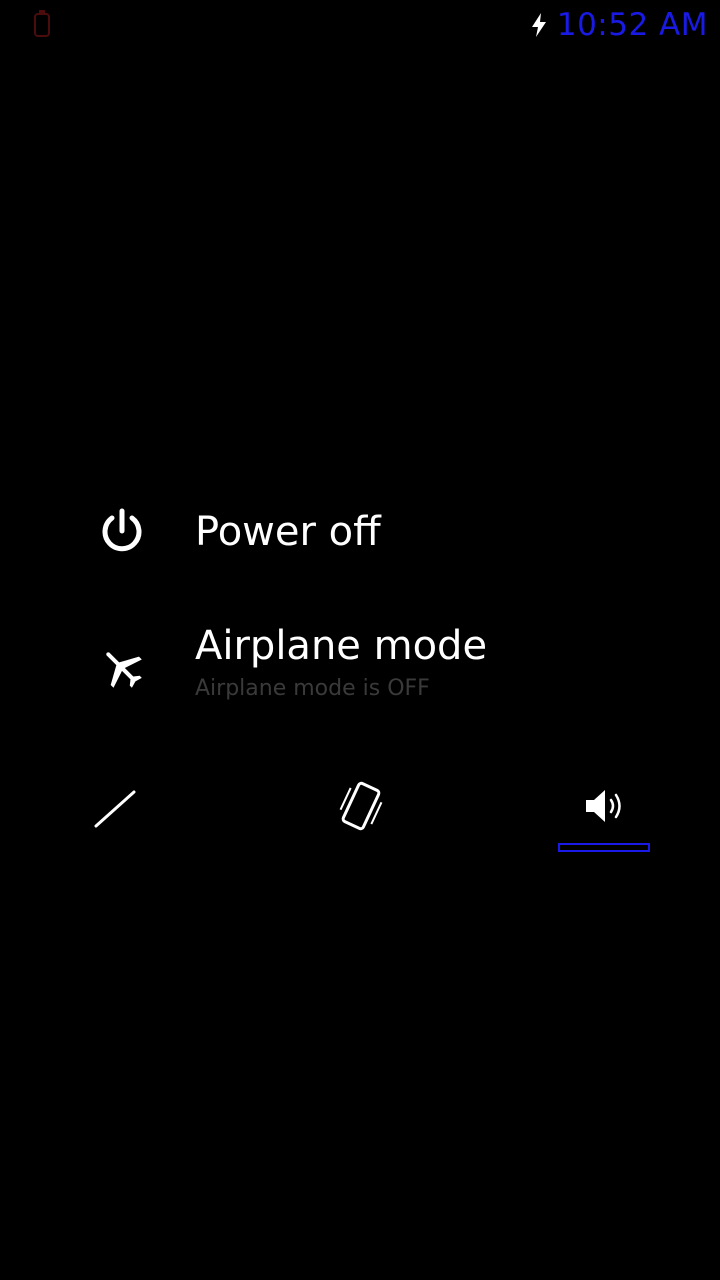  I want to click on airplane-mode-option: Airplane mode Airplane mode is OFF, so click(360, 662).